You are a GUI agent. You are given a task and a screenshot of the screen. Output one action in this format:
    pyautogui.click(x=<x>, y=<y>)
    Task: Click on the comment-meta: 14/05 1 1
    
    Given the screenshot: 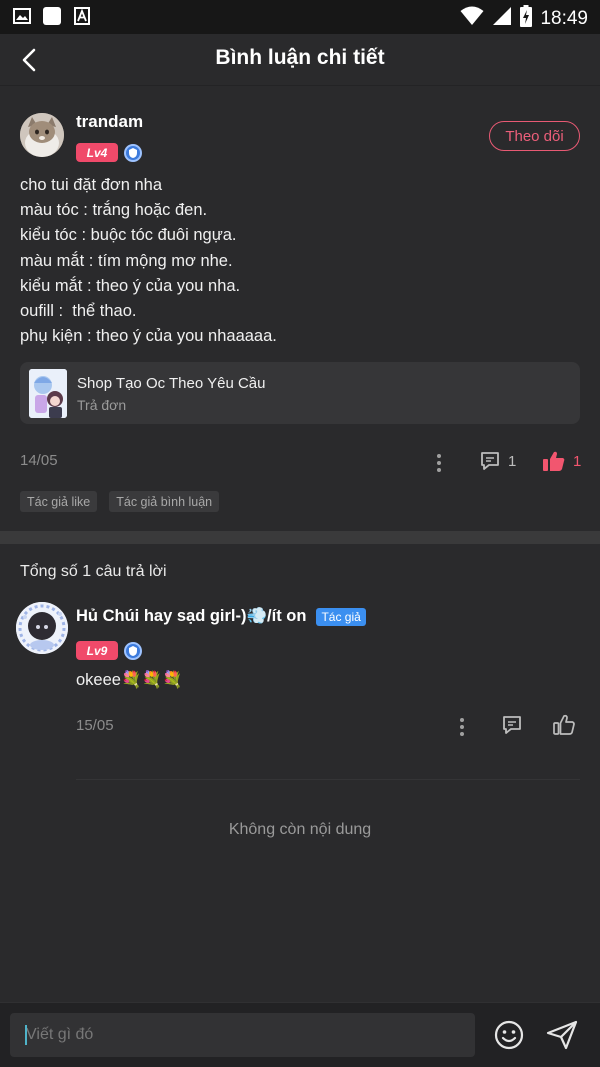 What is the action you would take?
    pyautogui.click(x=300, y=465)
    